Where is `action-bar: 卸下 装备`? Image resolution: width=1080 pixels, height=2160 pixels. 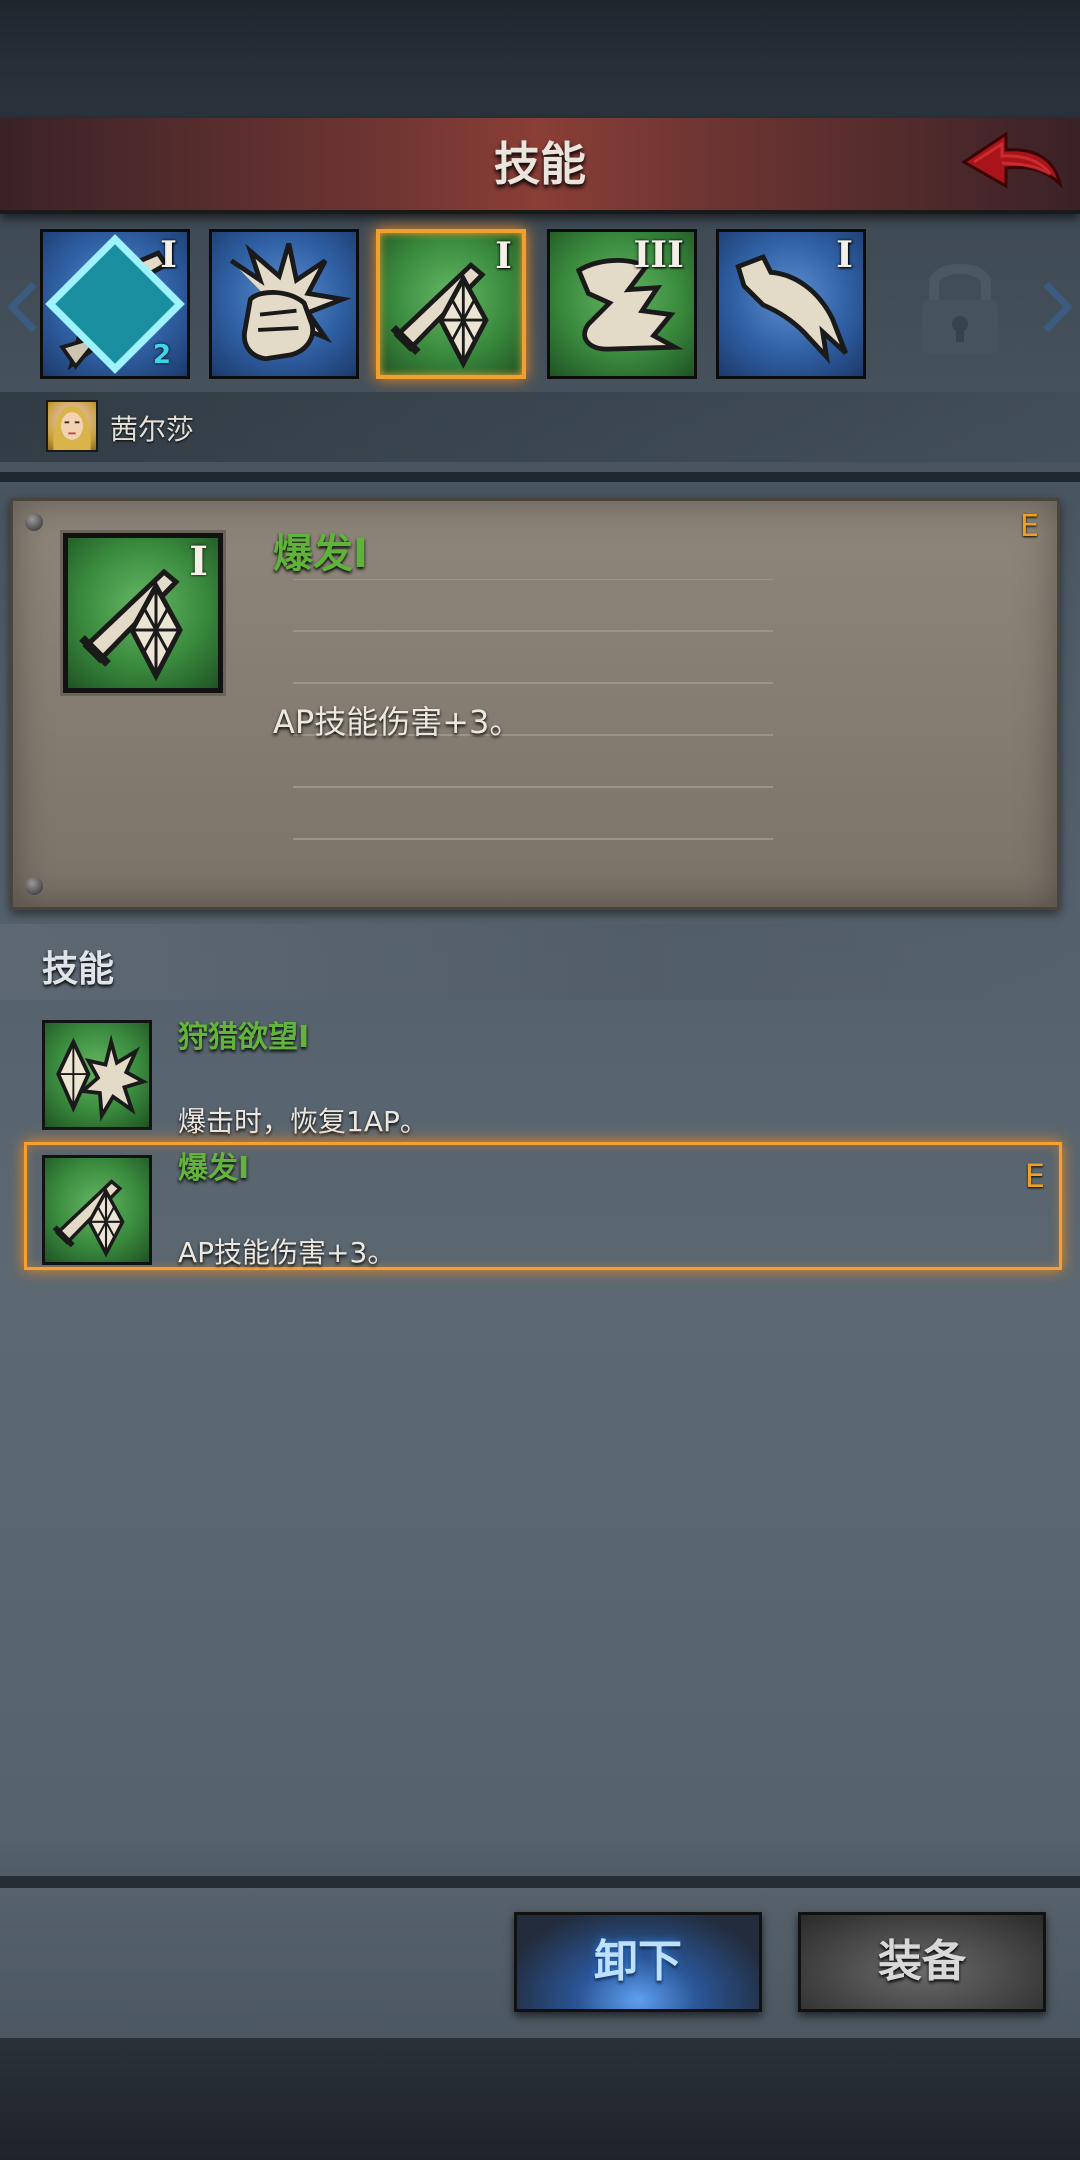
action-bar: 卸下 装备 is located at coordinates (540, 1963).